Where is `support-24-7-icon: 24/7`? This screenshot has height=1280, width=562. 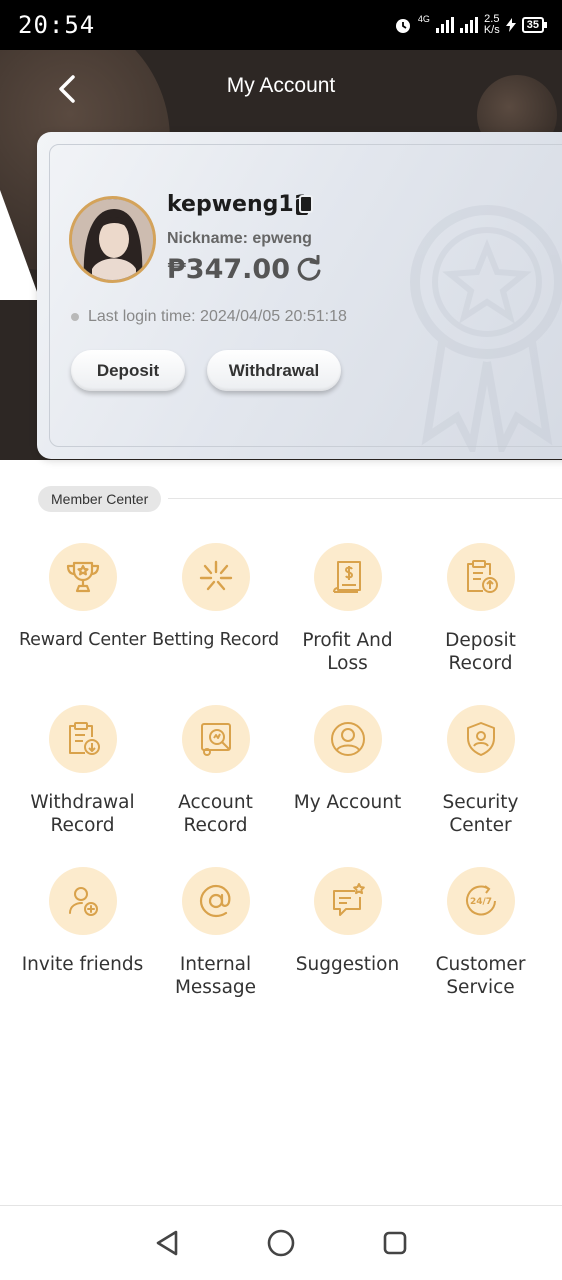 support-24-7-icon: 24/7 is located at coordinates (480, 900).